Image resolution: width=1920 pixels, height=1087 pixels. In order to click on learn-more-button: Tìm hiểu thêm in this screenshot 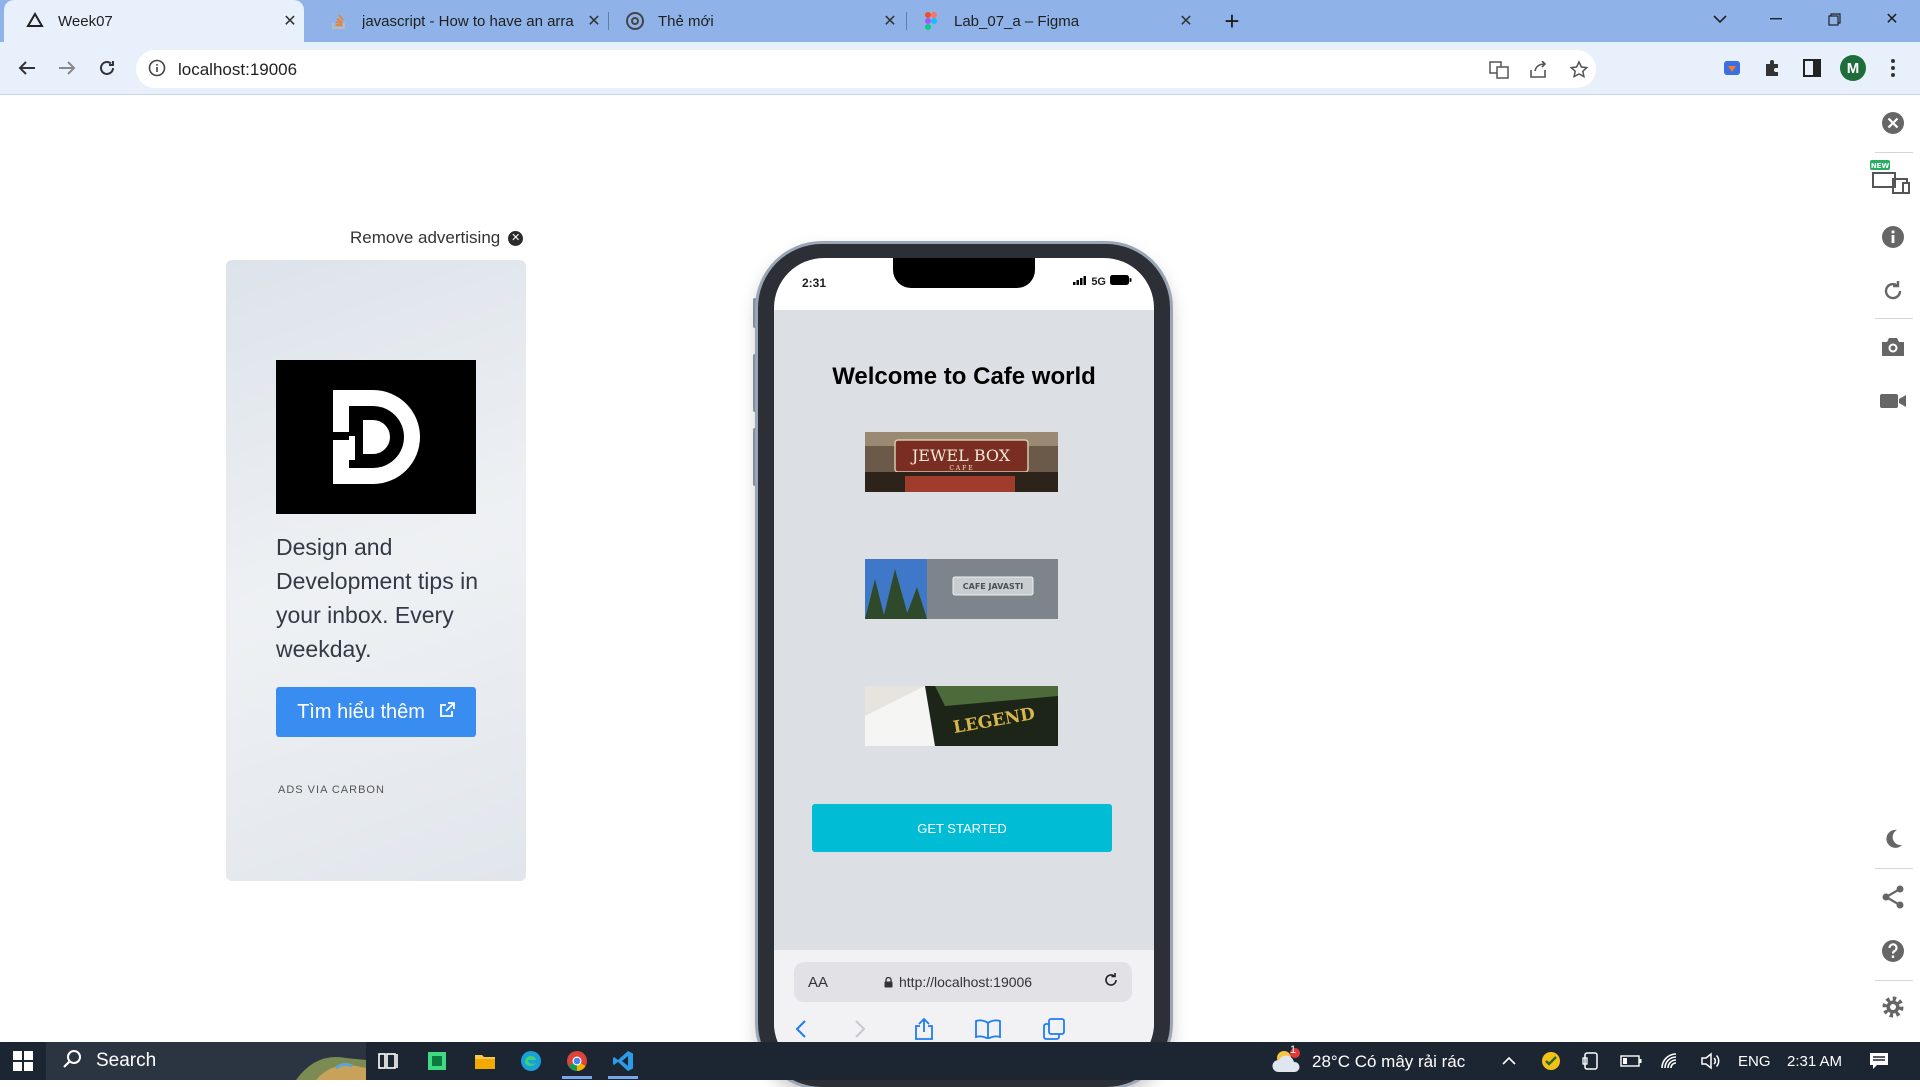, I will do `click(376, 712)`.